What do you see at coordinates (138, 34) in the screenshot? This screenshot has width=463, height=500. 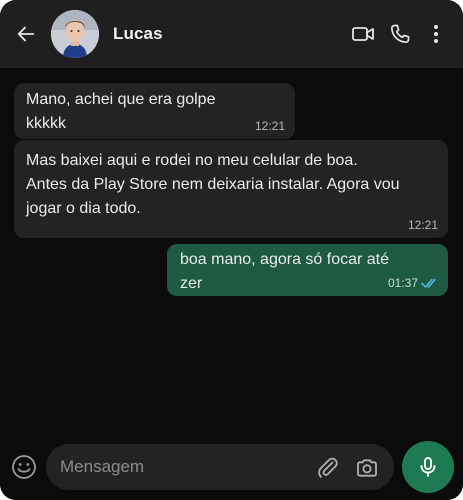 I see `contact-name: Lucas` at bounding box center [138, 34].